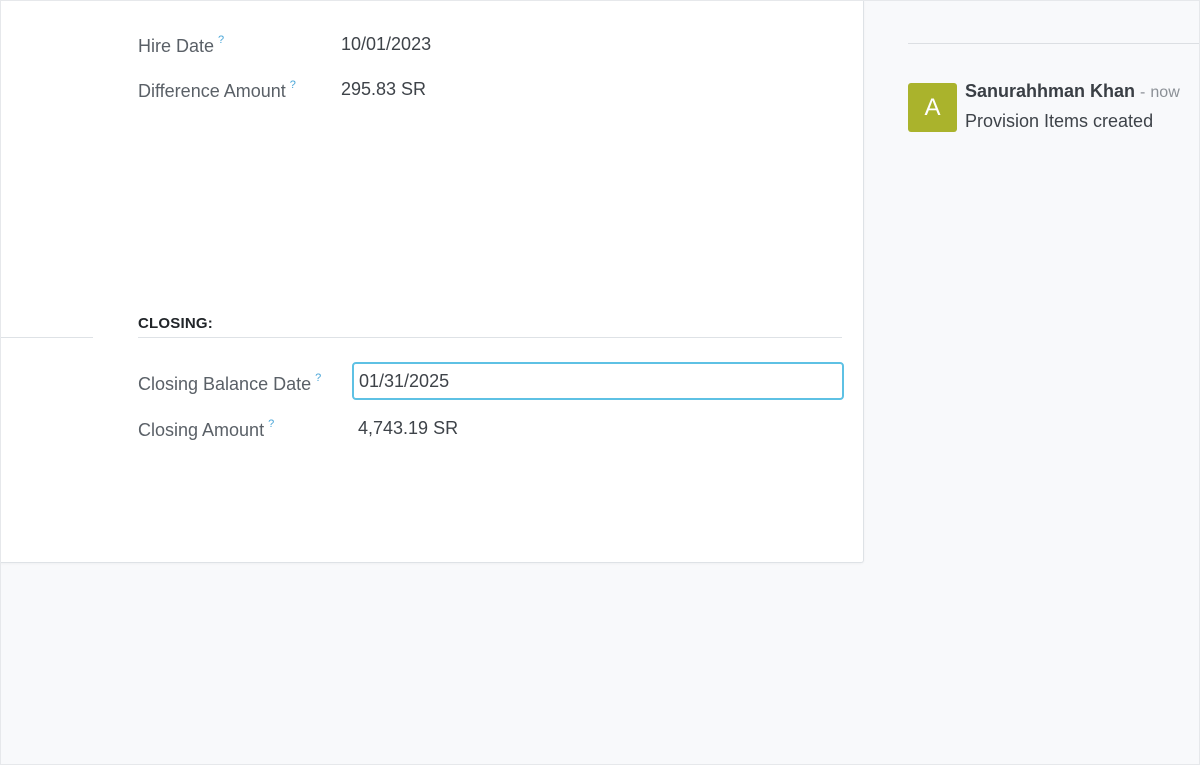 The width and height of the screenshot is (1200, 765). What do you see at coordinates (271, 424) in the screenshot?
I see `closing-amount-help-icon: ?` at bounding box center [271, 424].